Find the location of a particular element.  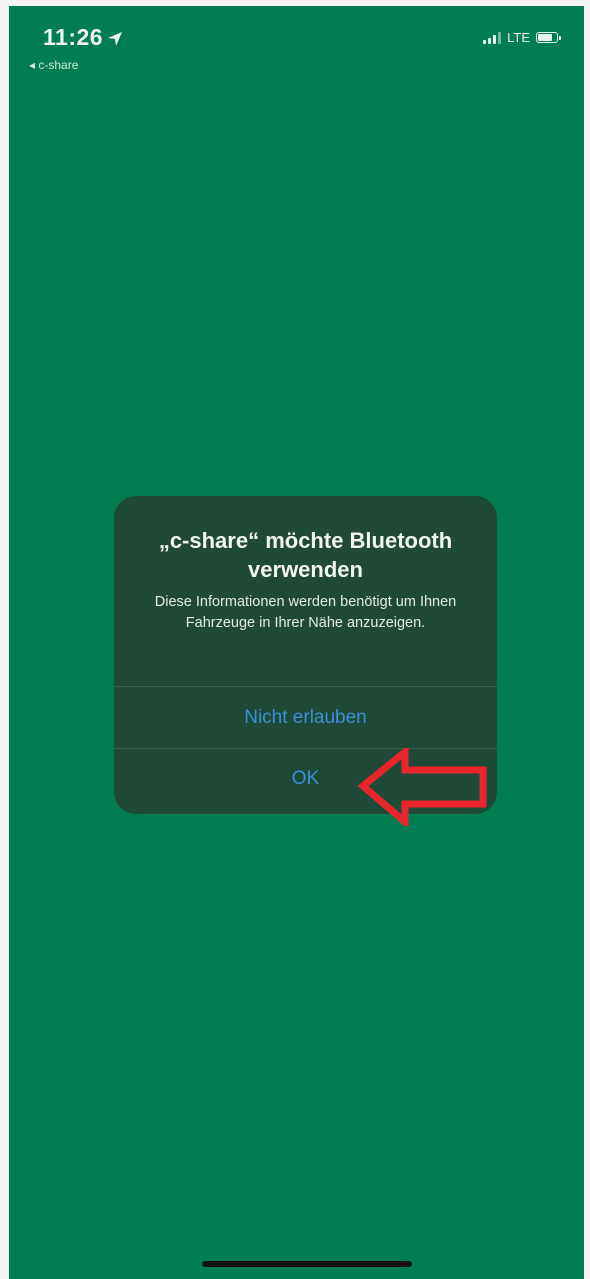

cellular-signal-icon is located at coordinates (492, 37).